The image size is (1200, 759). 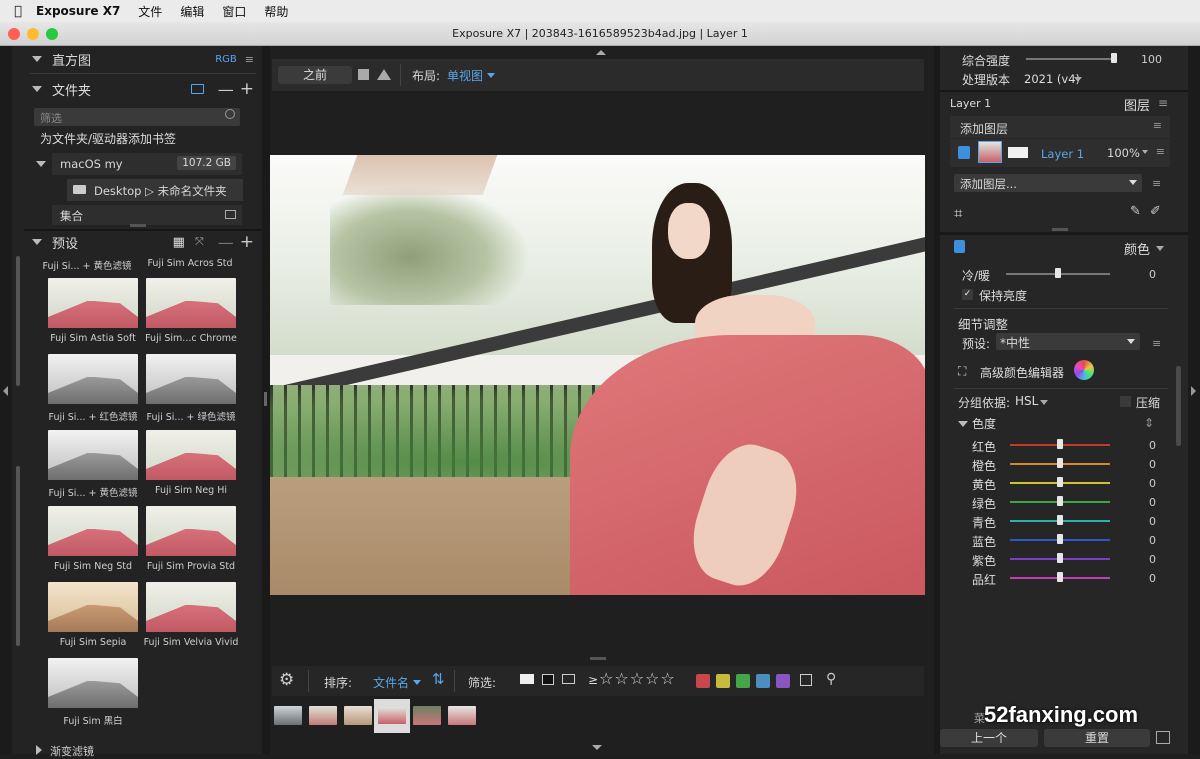 I want to click on filmstrip-thumb-selected, so click(x=392, y=715).